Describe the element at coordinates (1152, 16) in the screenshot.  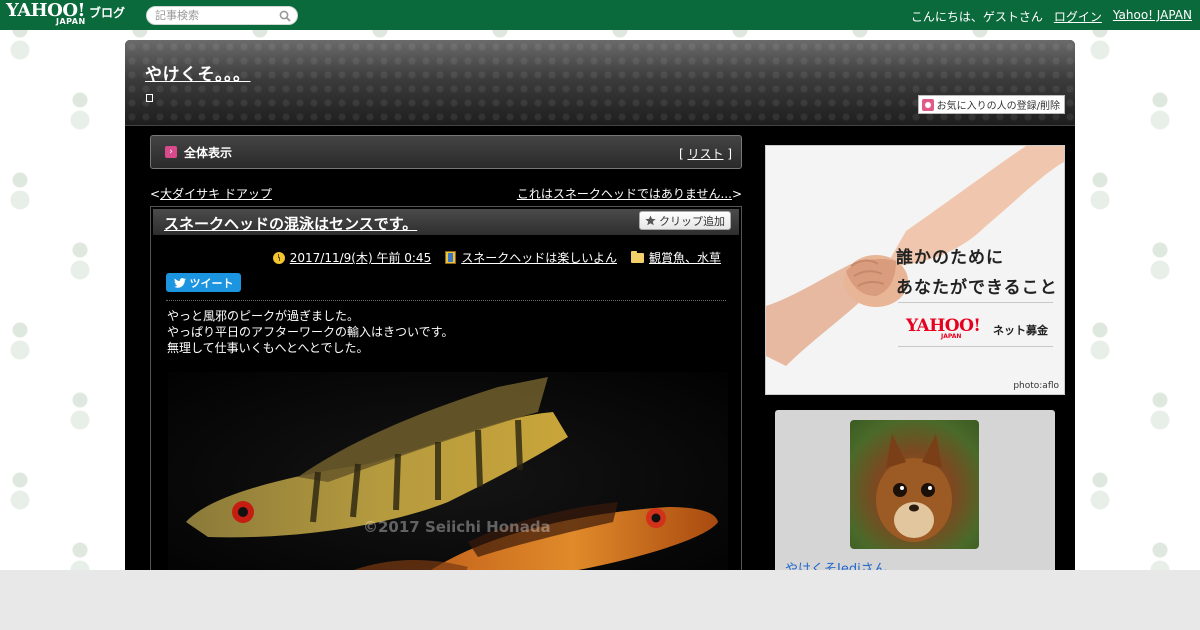
I see `yahoo-japan-link: Yahoo! JAPAN` at that location.